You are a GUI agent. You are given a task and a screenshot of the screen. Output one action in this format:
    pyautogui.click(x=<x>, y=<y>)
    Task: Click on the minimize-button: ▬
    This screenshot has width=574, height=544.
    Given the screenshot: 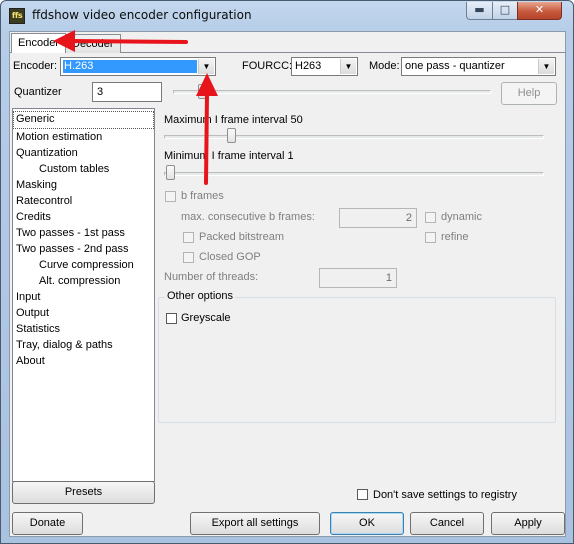 What is the action you would take?
    pyautogui.click(x=479, y=11)
    